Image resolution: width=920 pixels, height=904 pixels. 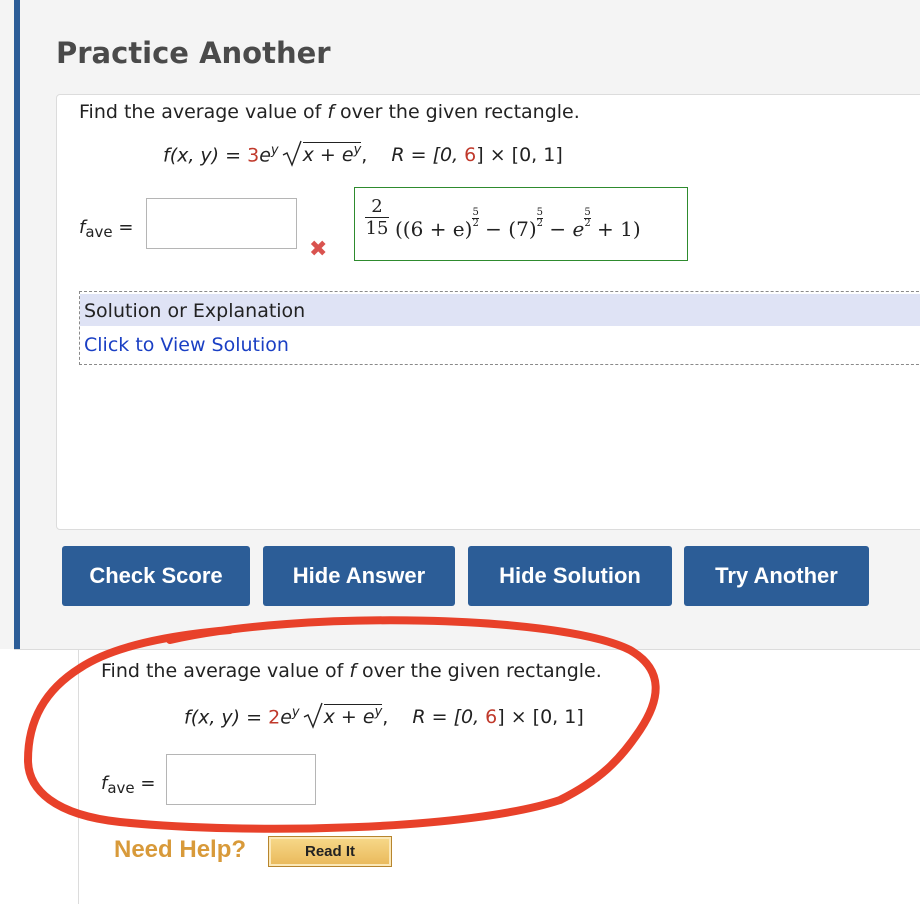 What do you see at coordinates (500, 310) in the screenshot?
I see `solution-heading: Solution or Explanation` at bounding box center [500, 310].